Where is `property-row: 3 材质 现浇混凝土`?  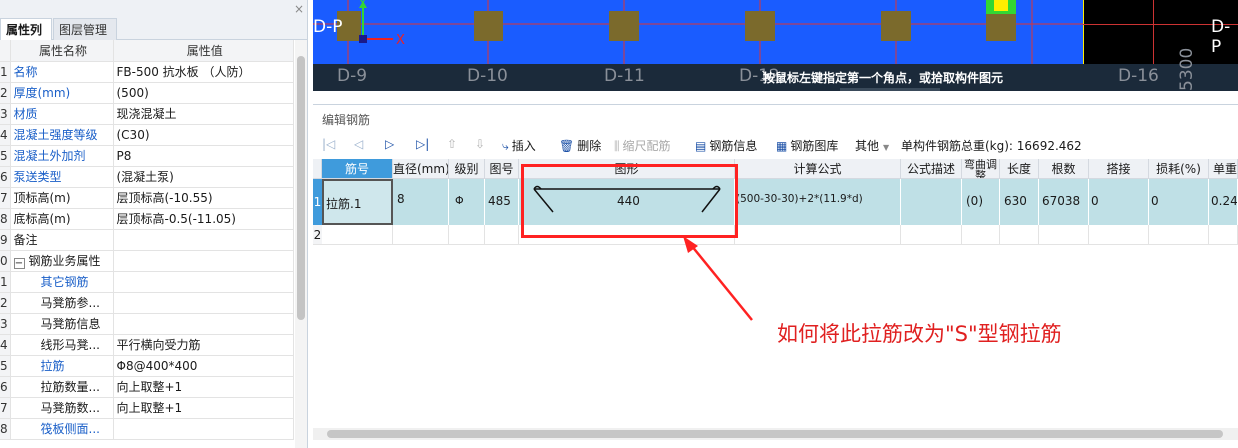
property-row: 3 材质 现浇混凝土 is located at coordinates (147, 114).